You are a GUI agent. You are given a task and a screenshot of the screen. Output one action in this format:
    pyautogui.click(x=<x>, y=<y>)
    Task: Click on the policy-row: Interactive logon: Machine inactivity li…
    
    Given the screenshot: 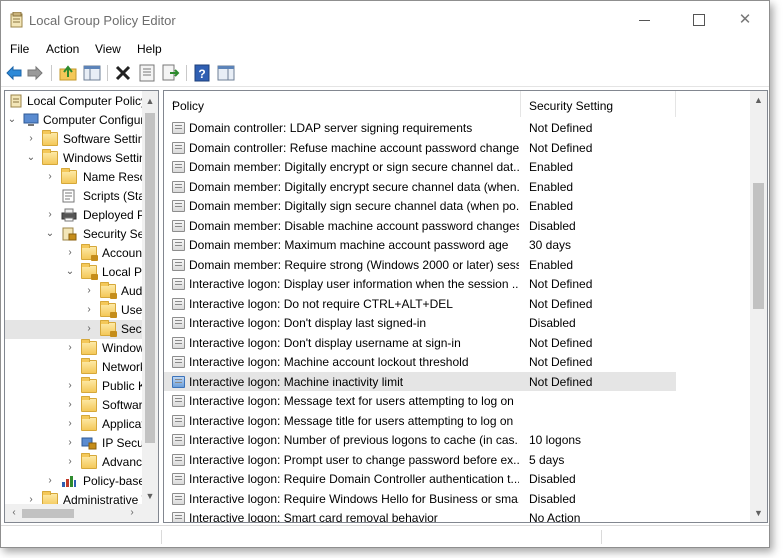 What is the action you would take?
    pyautogui.click(x=420, y=381)
    